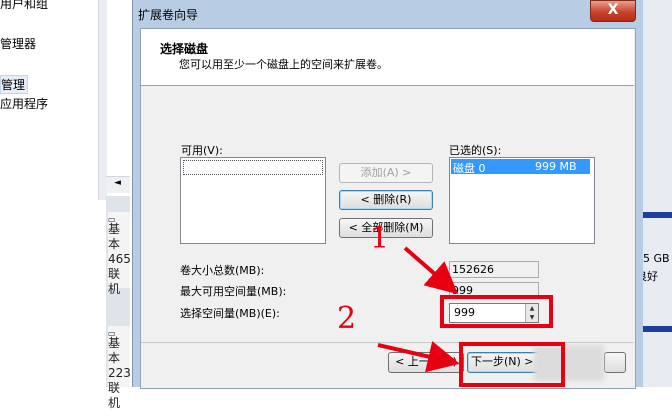 This screenshot has width=672, height=411. I want to click on arrow-to-select-space-icon, so click(431, 270).